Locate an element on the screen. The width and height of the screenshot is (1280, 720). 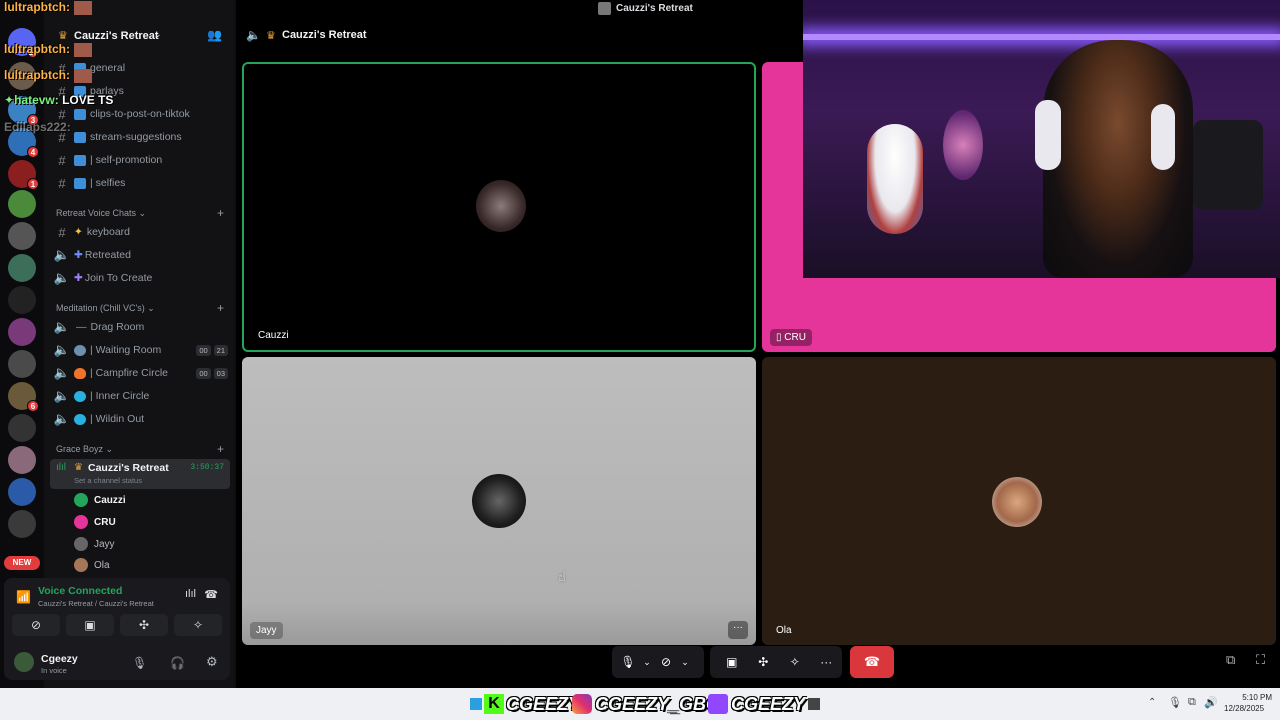
soundboard-icon: ✧ is located at coordinates (794, 662).